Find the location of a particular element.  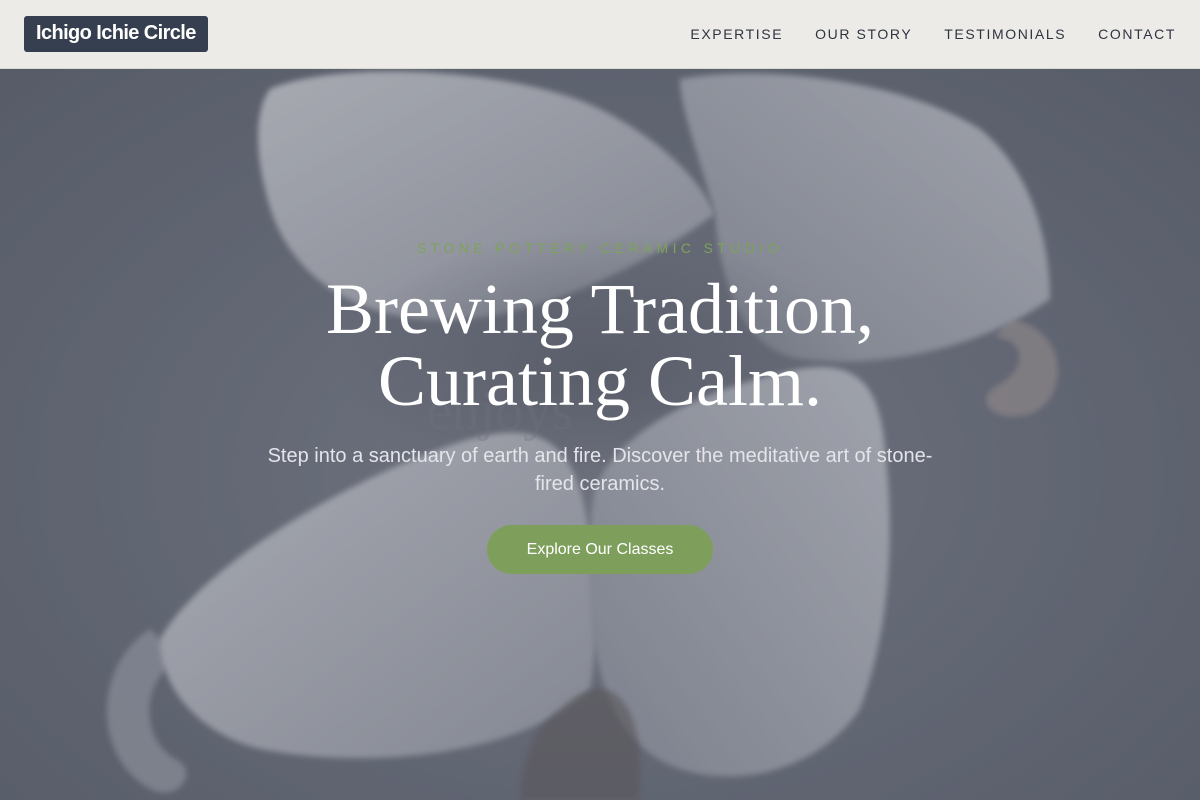

explore-classes-button: Explore Our Classes is located at coordinates (600, 549).